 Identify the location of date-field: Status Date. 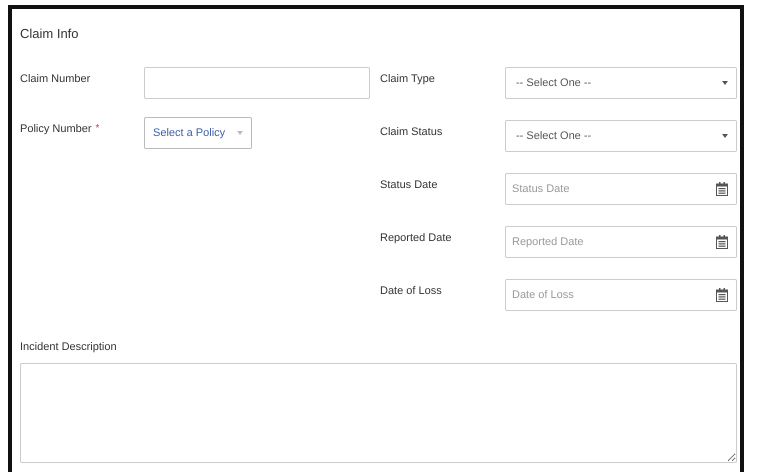
(621, 189).